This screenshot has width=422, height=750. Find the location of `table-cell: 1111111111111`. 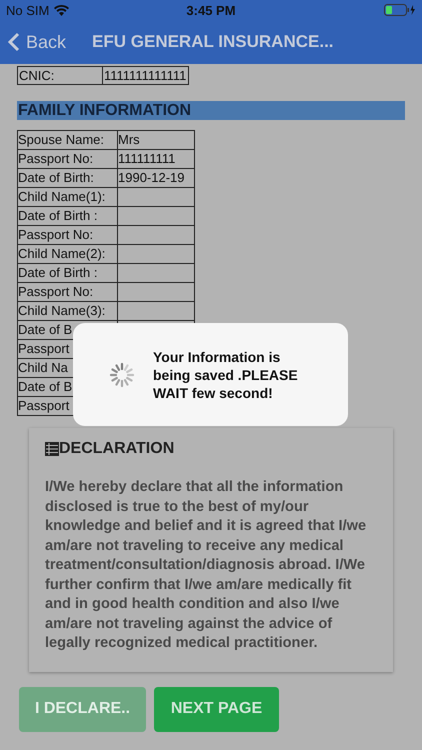

table-cell: 1111111111111 is located at coordinates (146, 75).